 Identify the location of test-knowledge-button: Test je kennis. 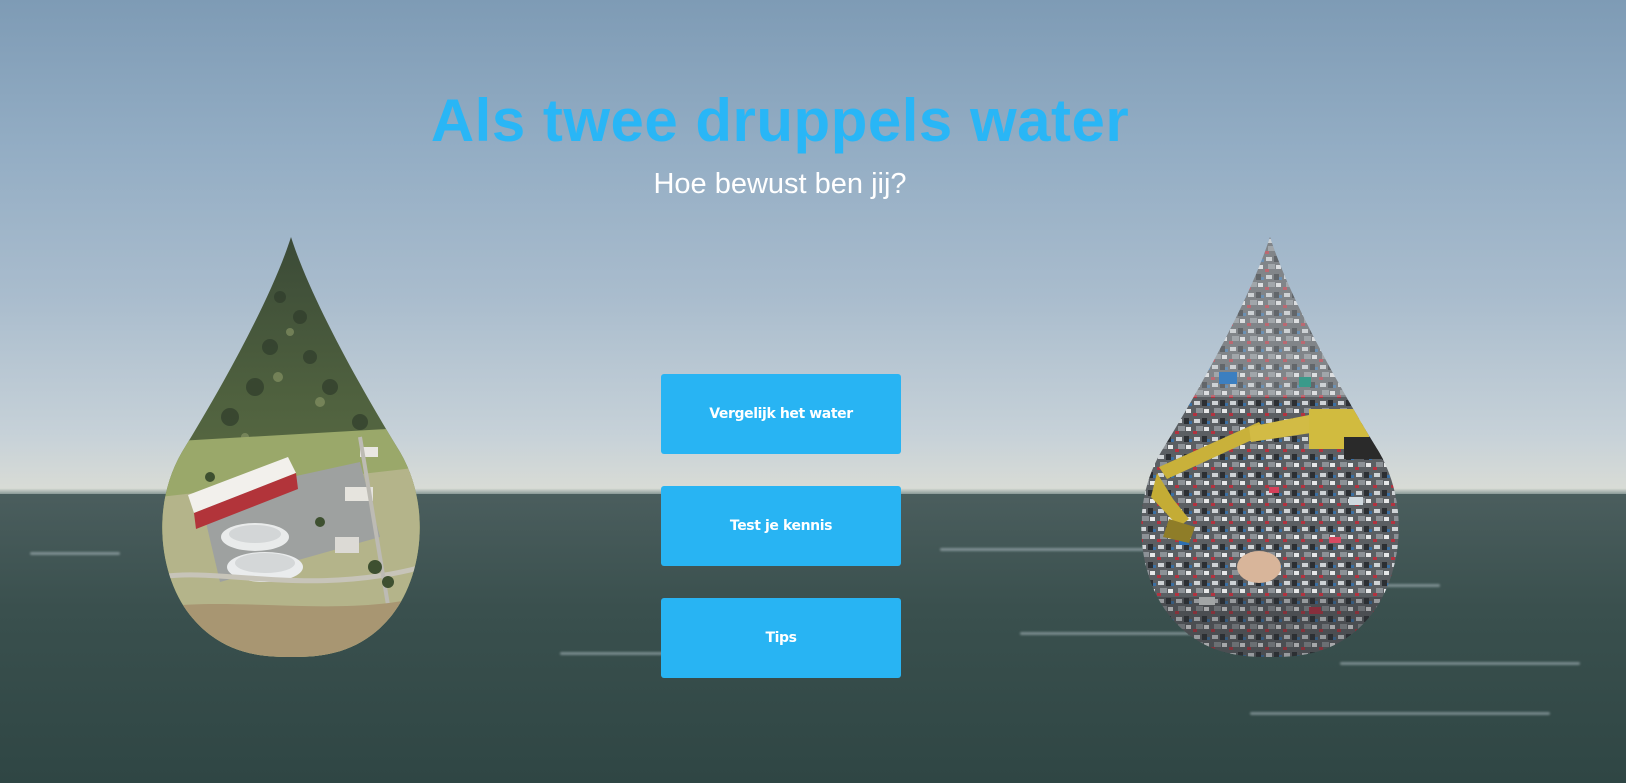
(781, 526).